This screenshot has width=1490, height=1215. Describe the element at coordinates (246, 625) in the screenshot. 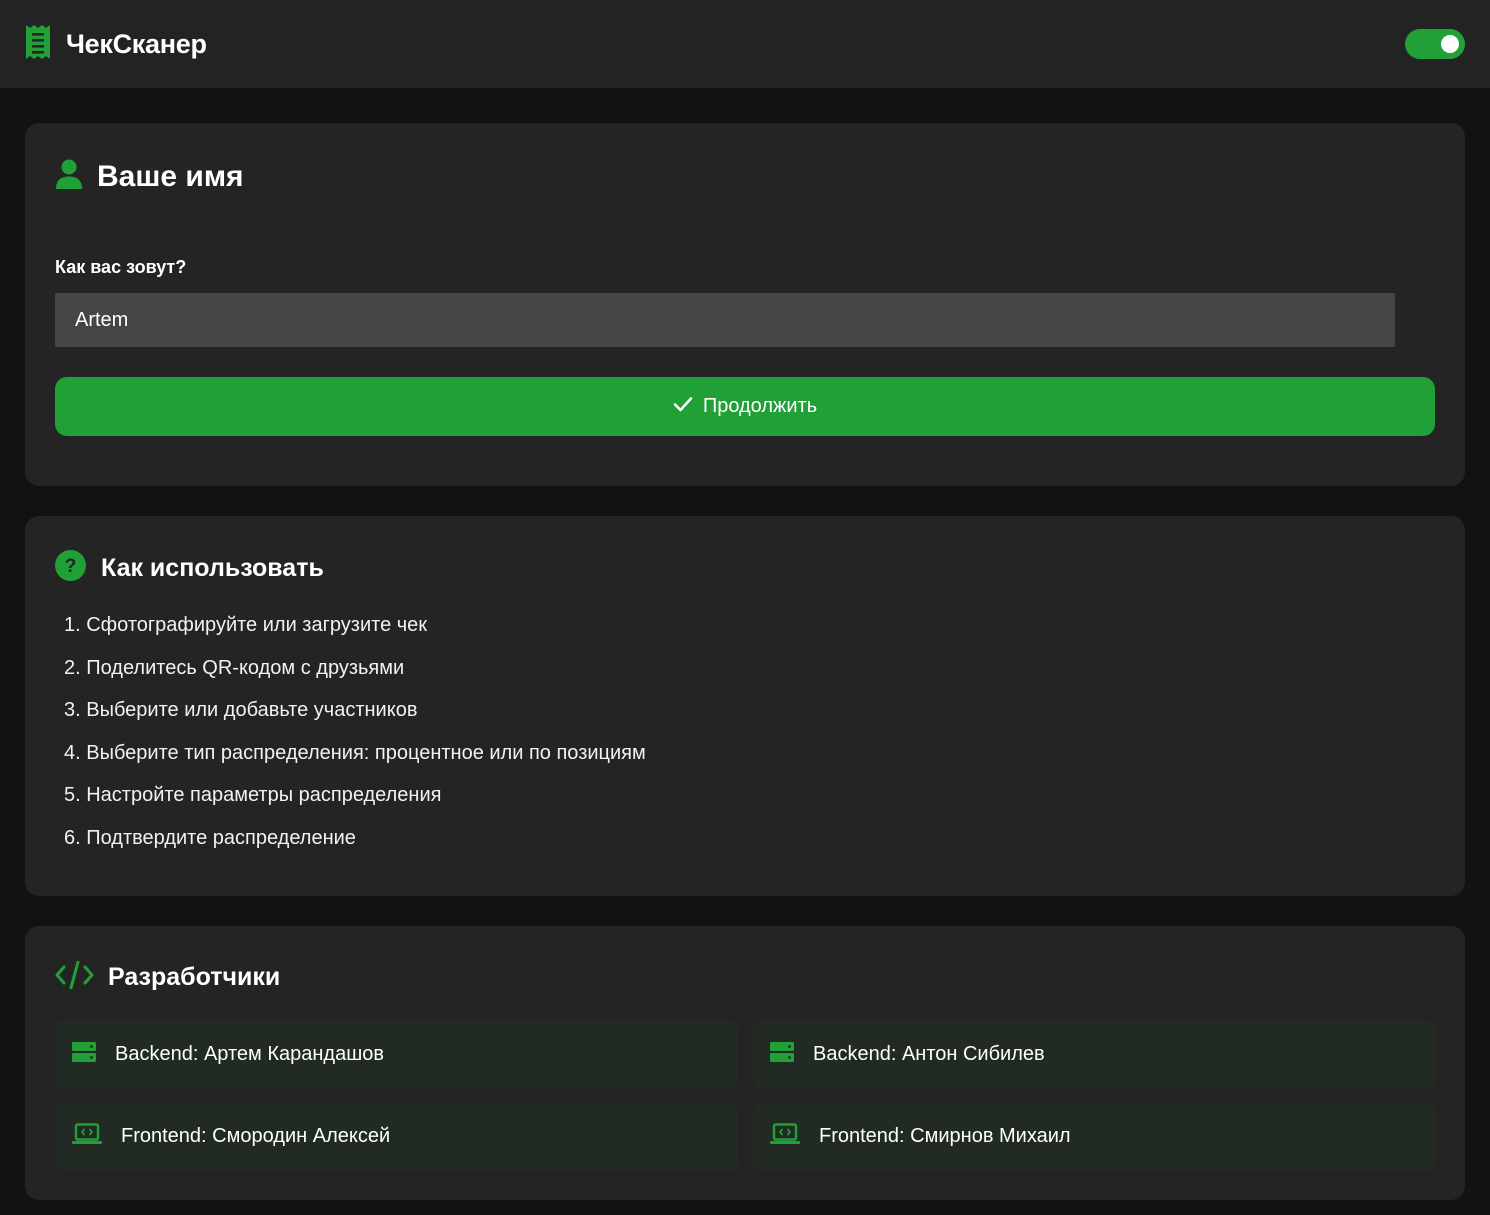

I see `step-item: 1. Сфотографируйте или загрузите чек` at that location.